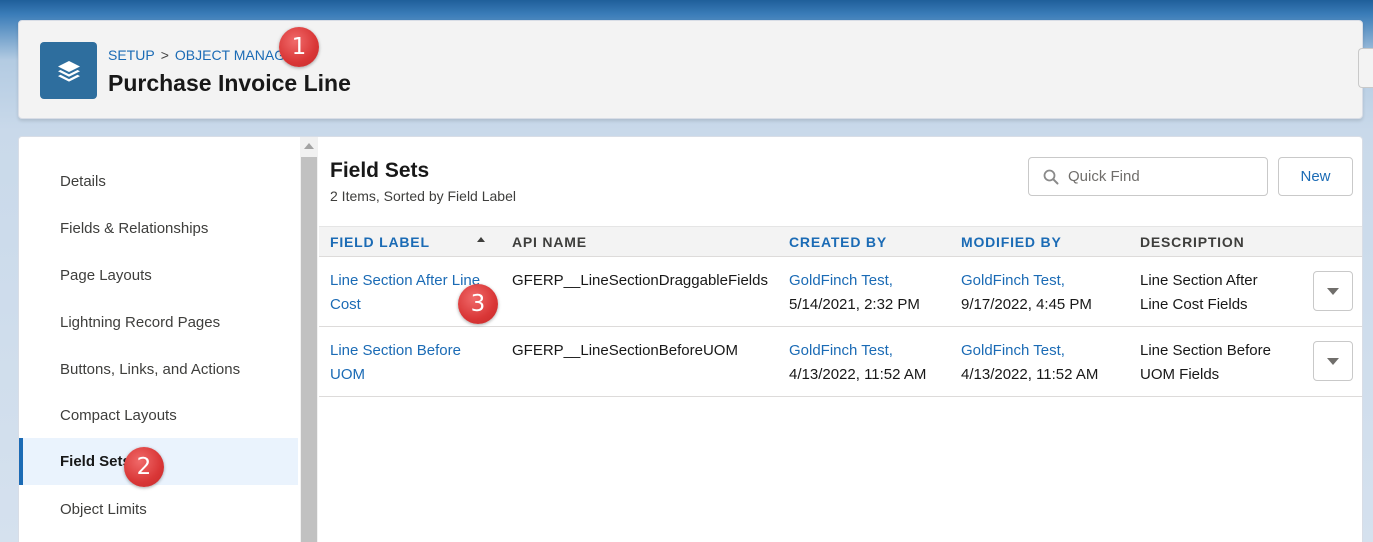  Describe the element at coordinates (395, 363) in the screenshot. I see `field-label-link: Line Section Before UOM` at that location.